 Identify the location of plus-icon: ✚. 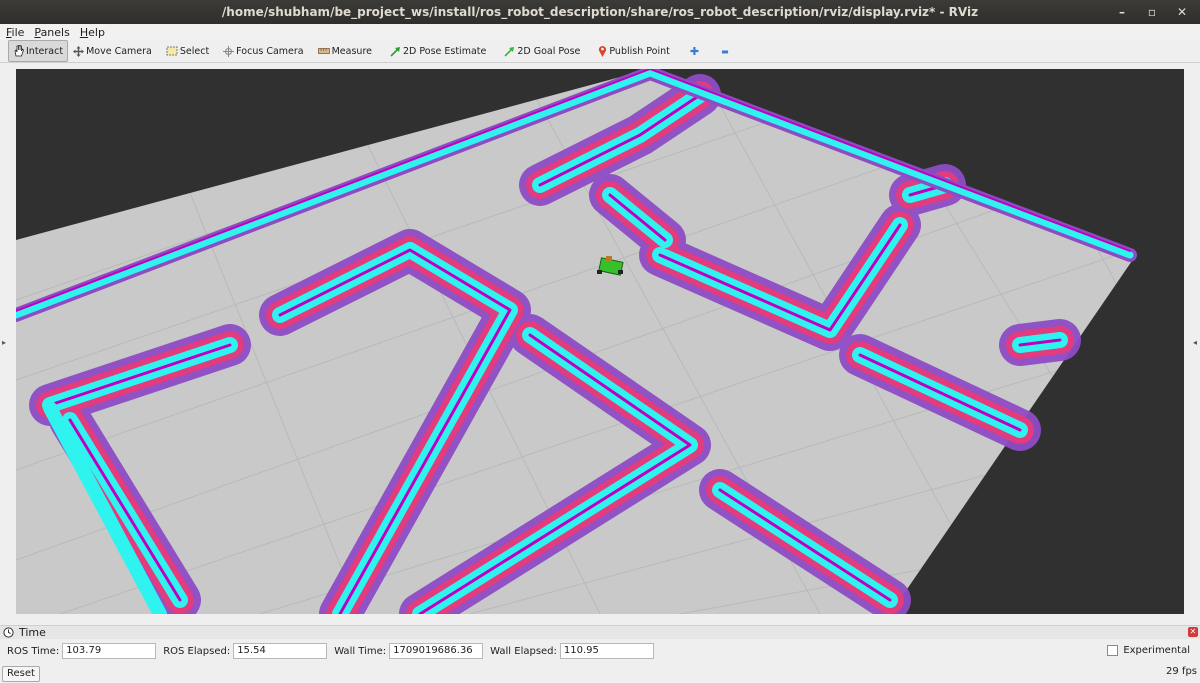
(694, 51).